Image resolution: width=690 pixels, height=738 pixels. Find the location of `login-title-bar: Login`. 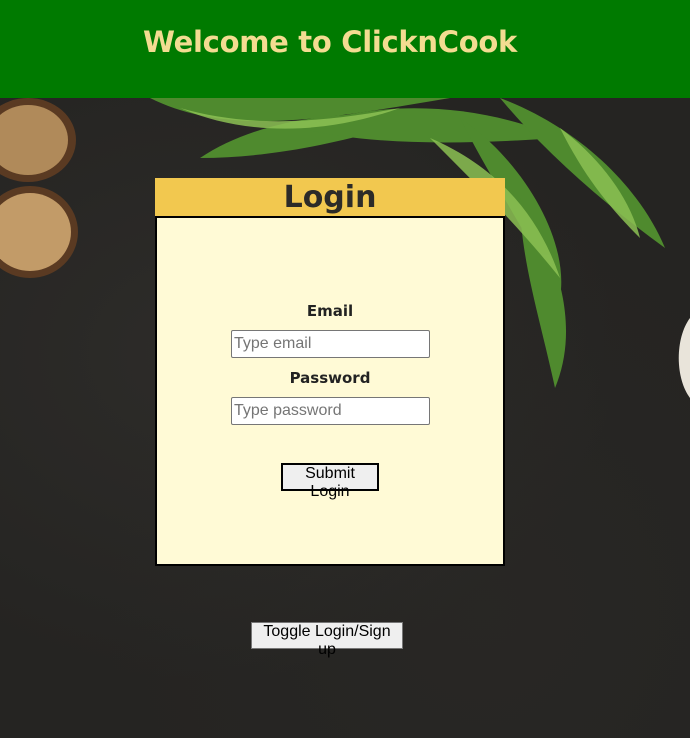

login-title-bar: Login is located at coordinates (330, 197).